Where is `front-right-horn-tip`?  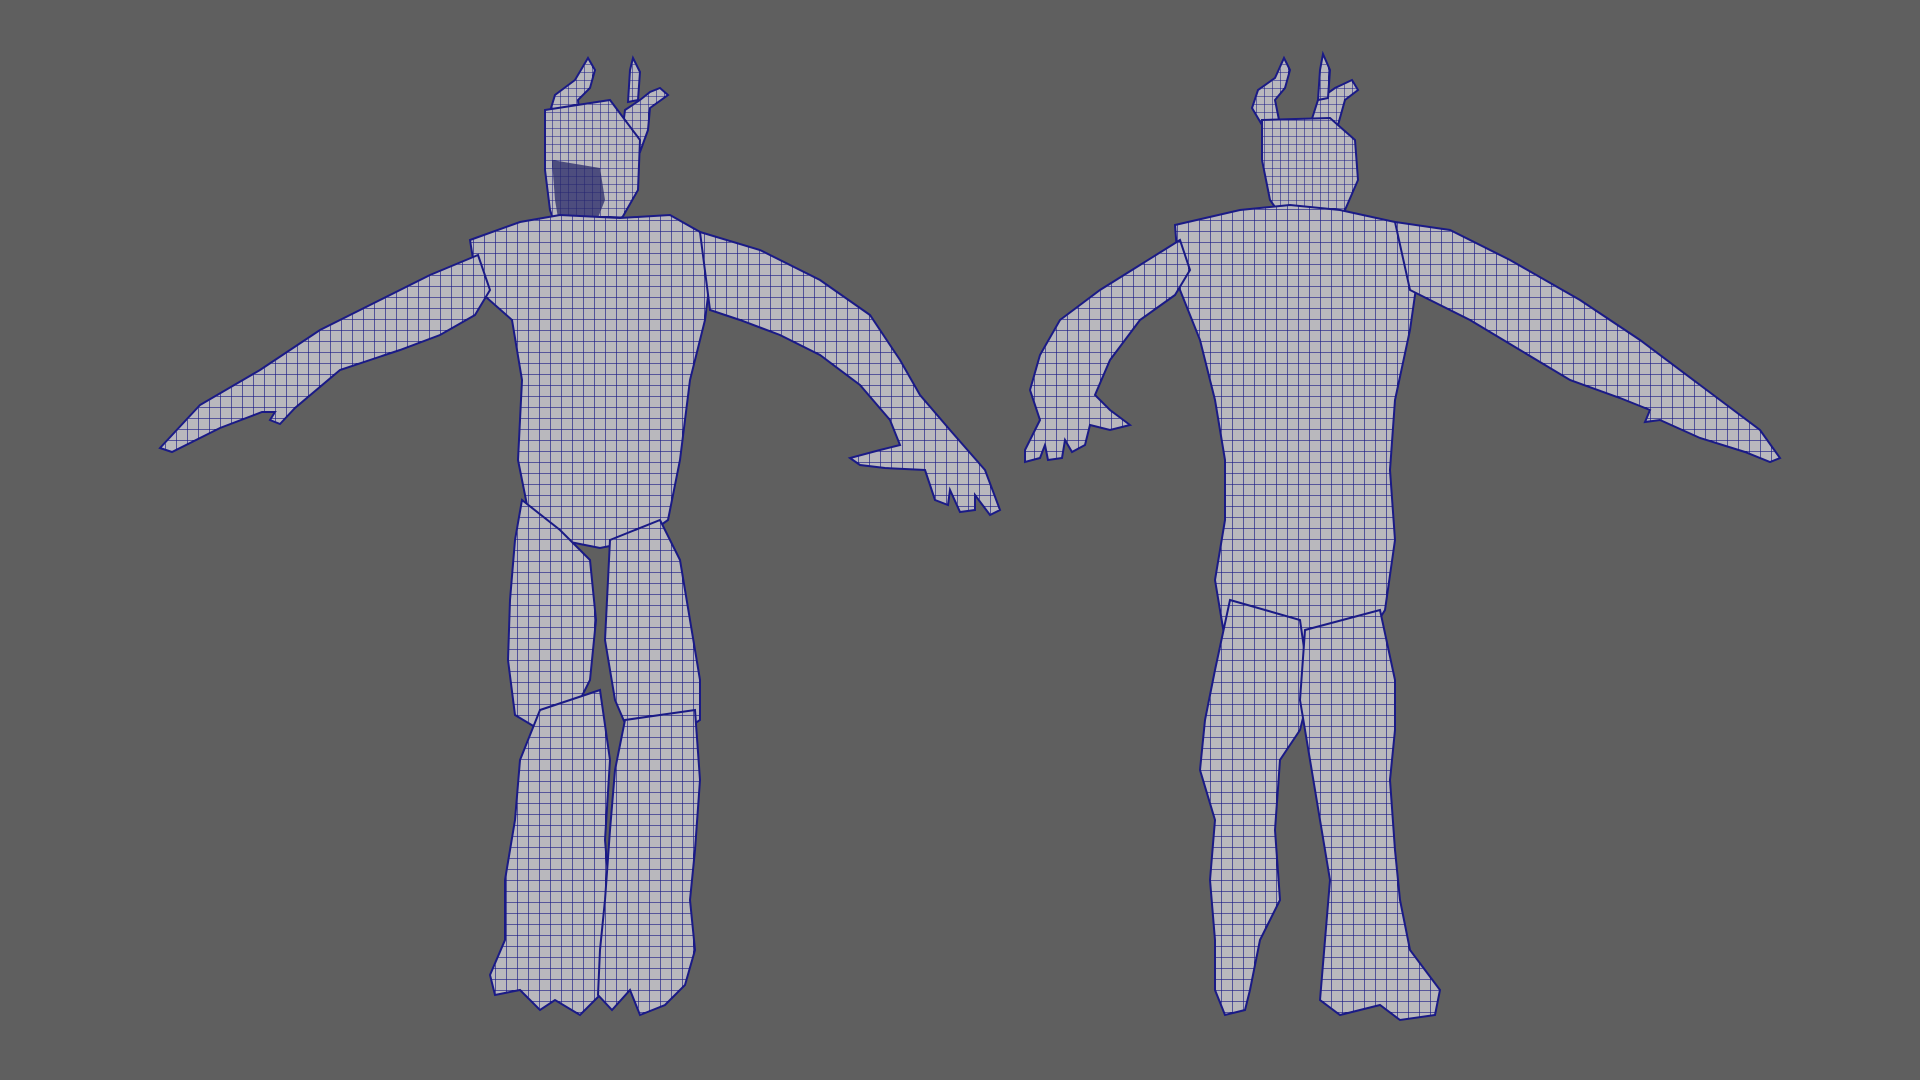 front-right-horn-tip is located at coordinates (634, 79).